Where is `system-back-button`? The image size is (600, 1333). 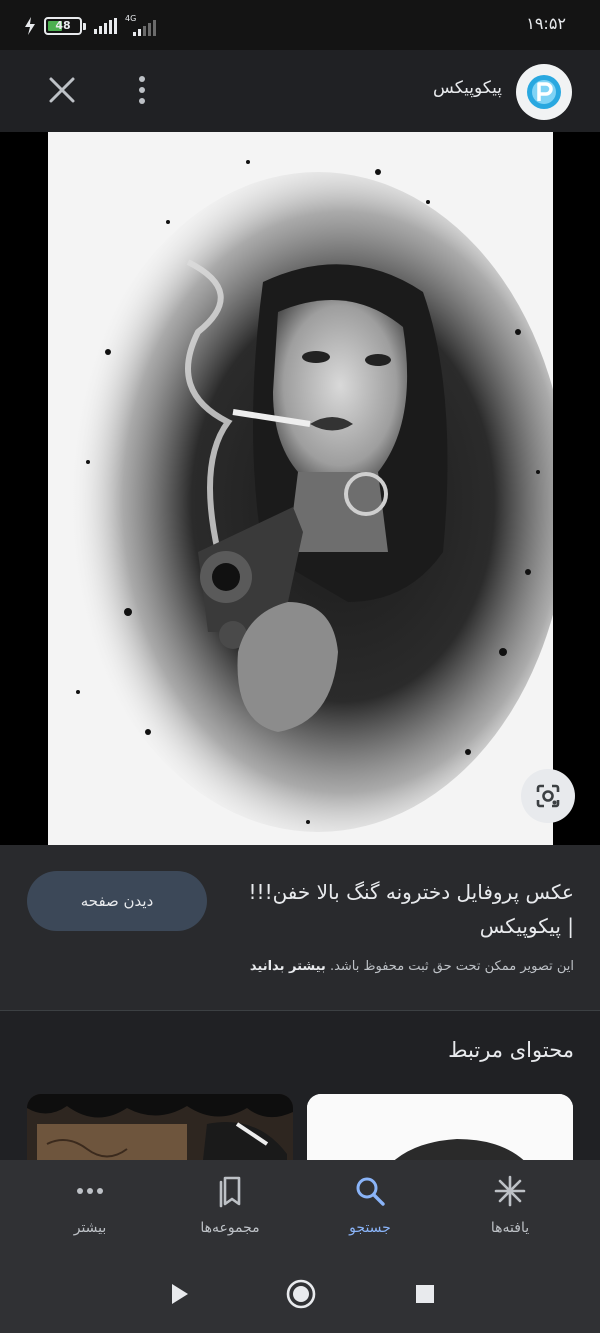
system-back-button is located at coordinates (179, 1294).